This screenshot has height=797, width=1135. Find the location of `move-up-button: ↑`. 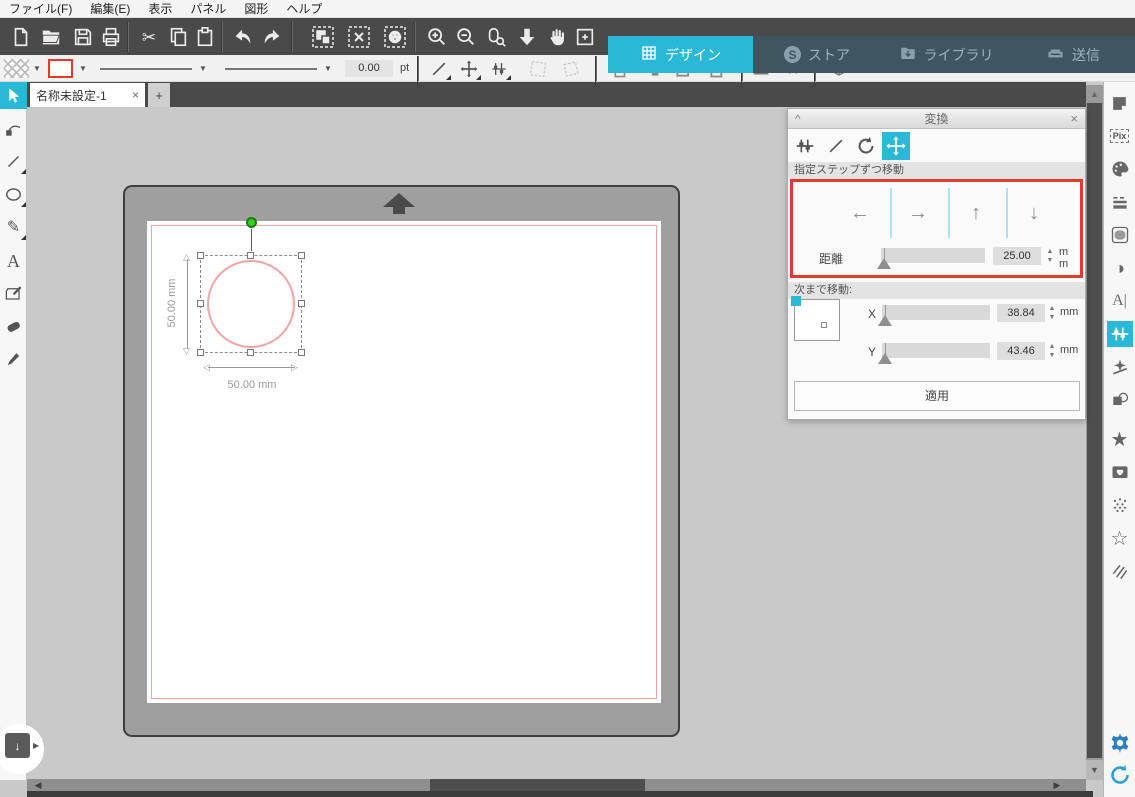

move-up-button: ↑ is located at coordinates (976, 213).